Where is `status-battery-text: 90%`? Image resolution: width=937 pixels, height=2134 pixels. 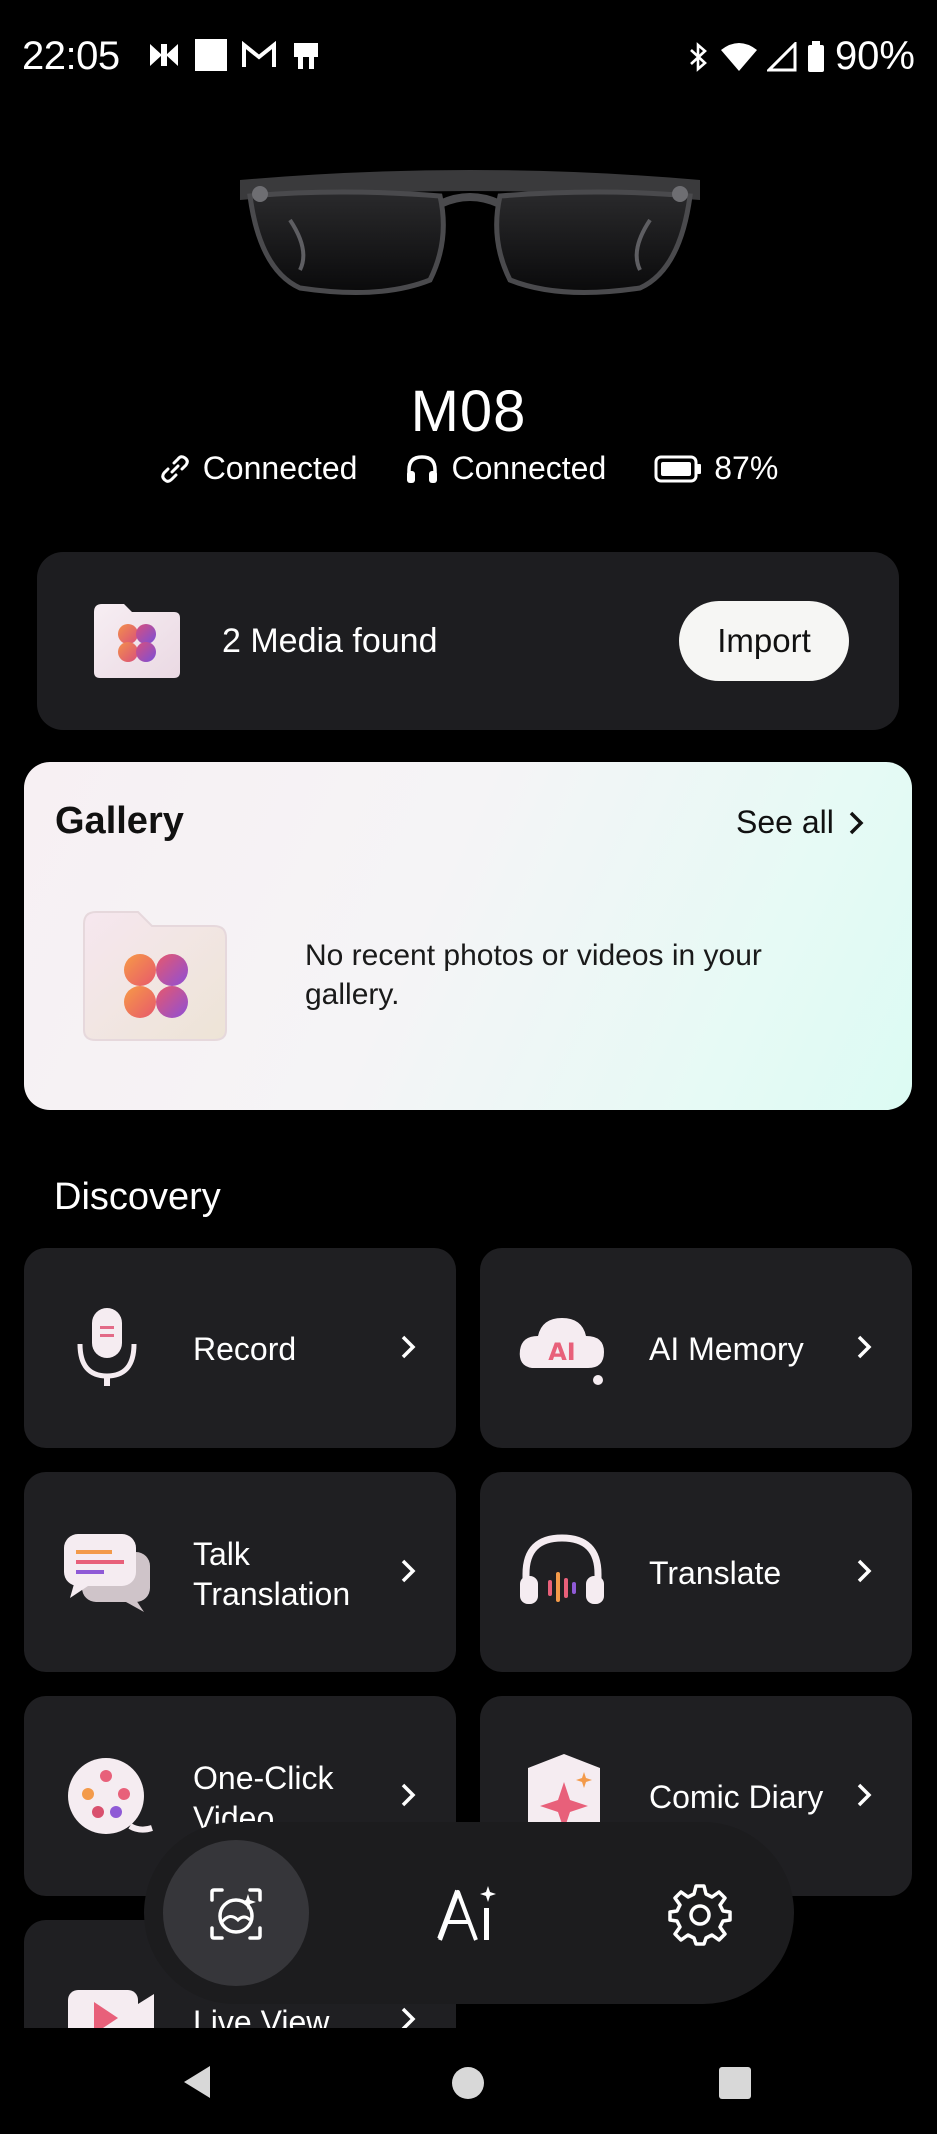 status-battery-text: 90% is located at coordinates (874, 56).